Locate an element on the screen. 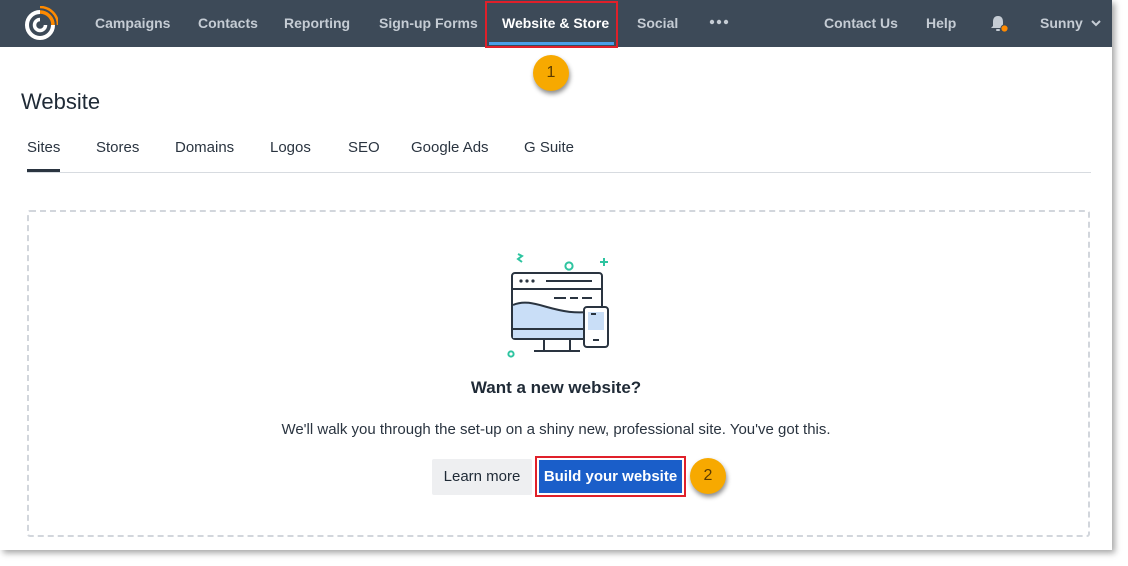  bell-icon is located at coordinates (999, 24).